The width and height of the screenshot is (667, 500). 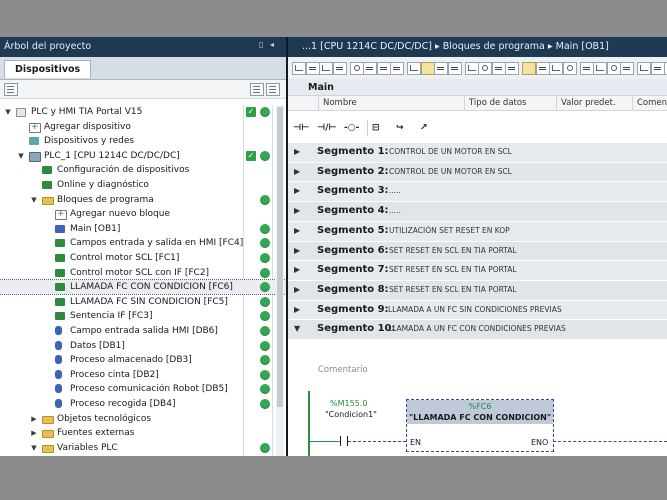 What do you see at coordinates (143, 170) in the screenshot?
I see `tree-item: Configuración de dispositivos` at bounding box center [143, 170].